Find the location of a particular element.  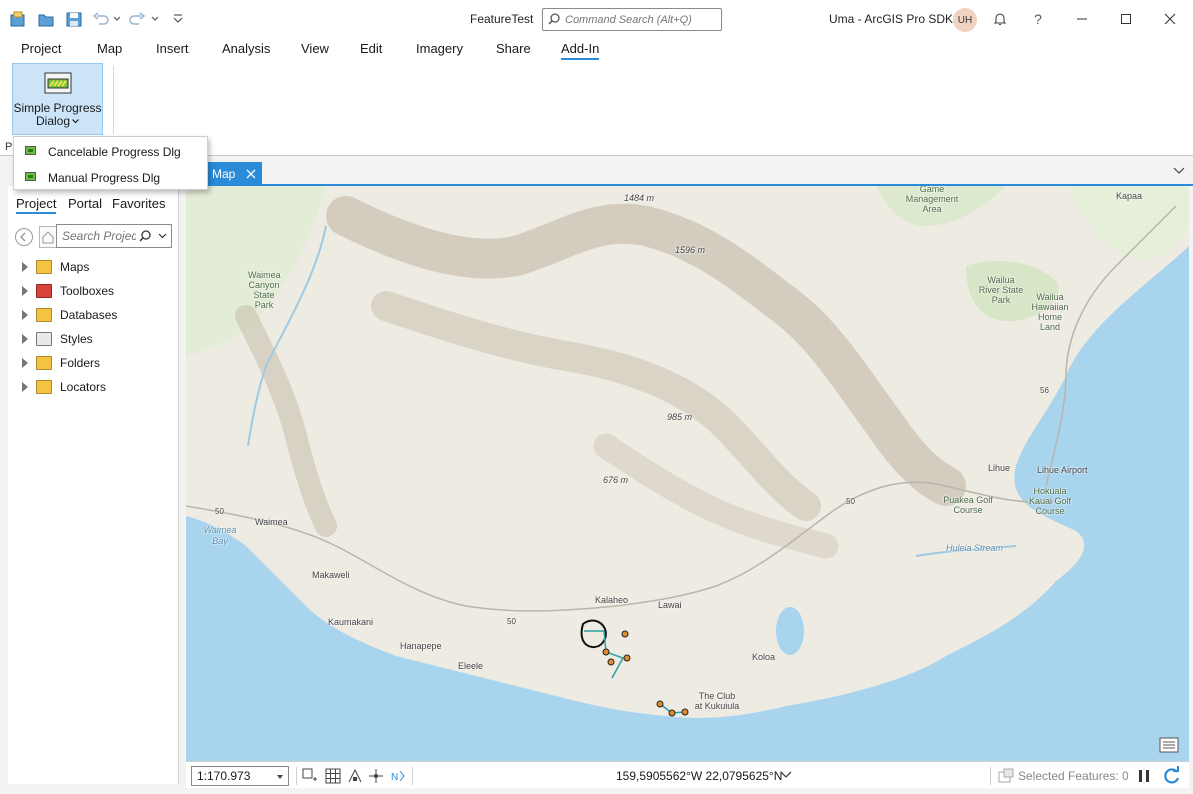

selection-icon is located at coordinates (1006, 775).